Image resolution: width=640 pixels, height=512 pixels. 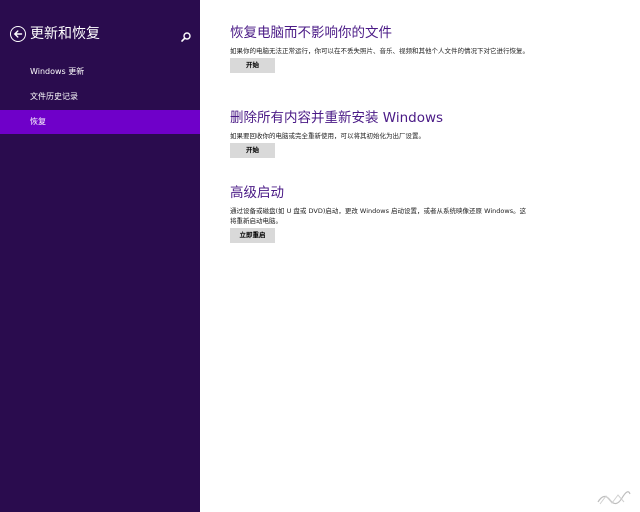 I want to click on restart-now-button: 立即重启, so click(x=252, y=235).